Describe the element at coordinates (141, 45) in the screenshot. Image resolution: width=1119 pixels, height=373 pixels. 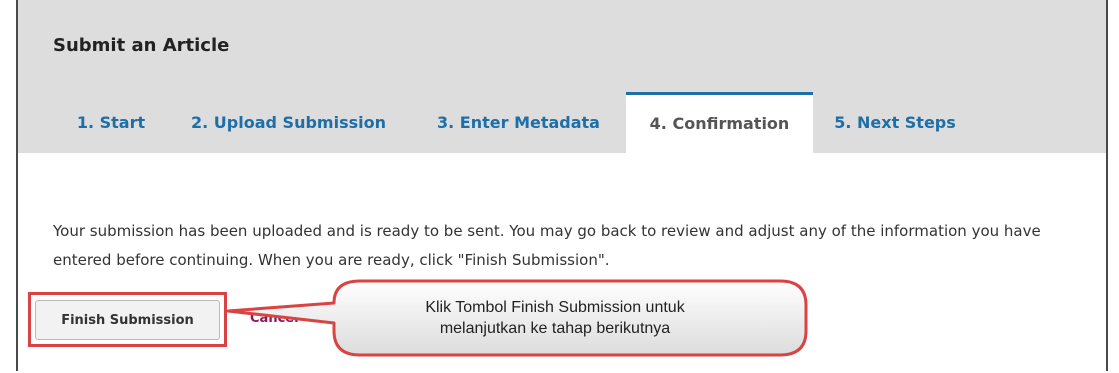
I see `page-title: Submit an Article` at that location.